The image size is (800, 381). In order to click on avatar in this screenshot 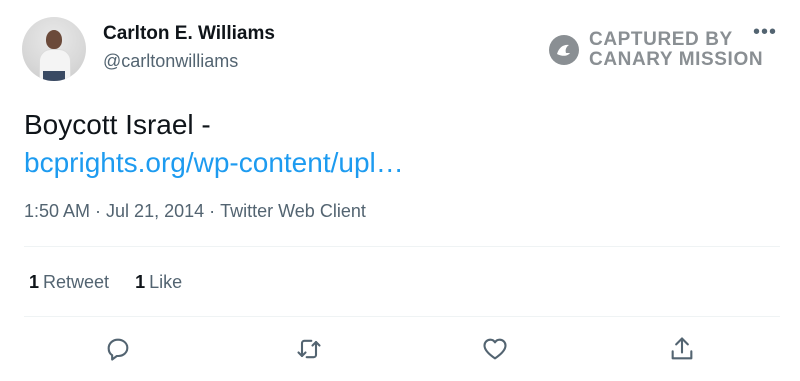, I will do `click(54, 49)`.